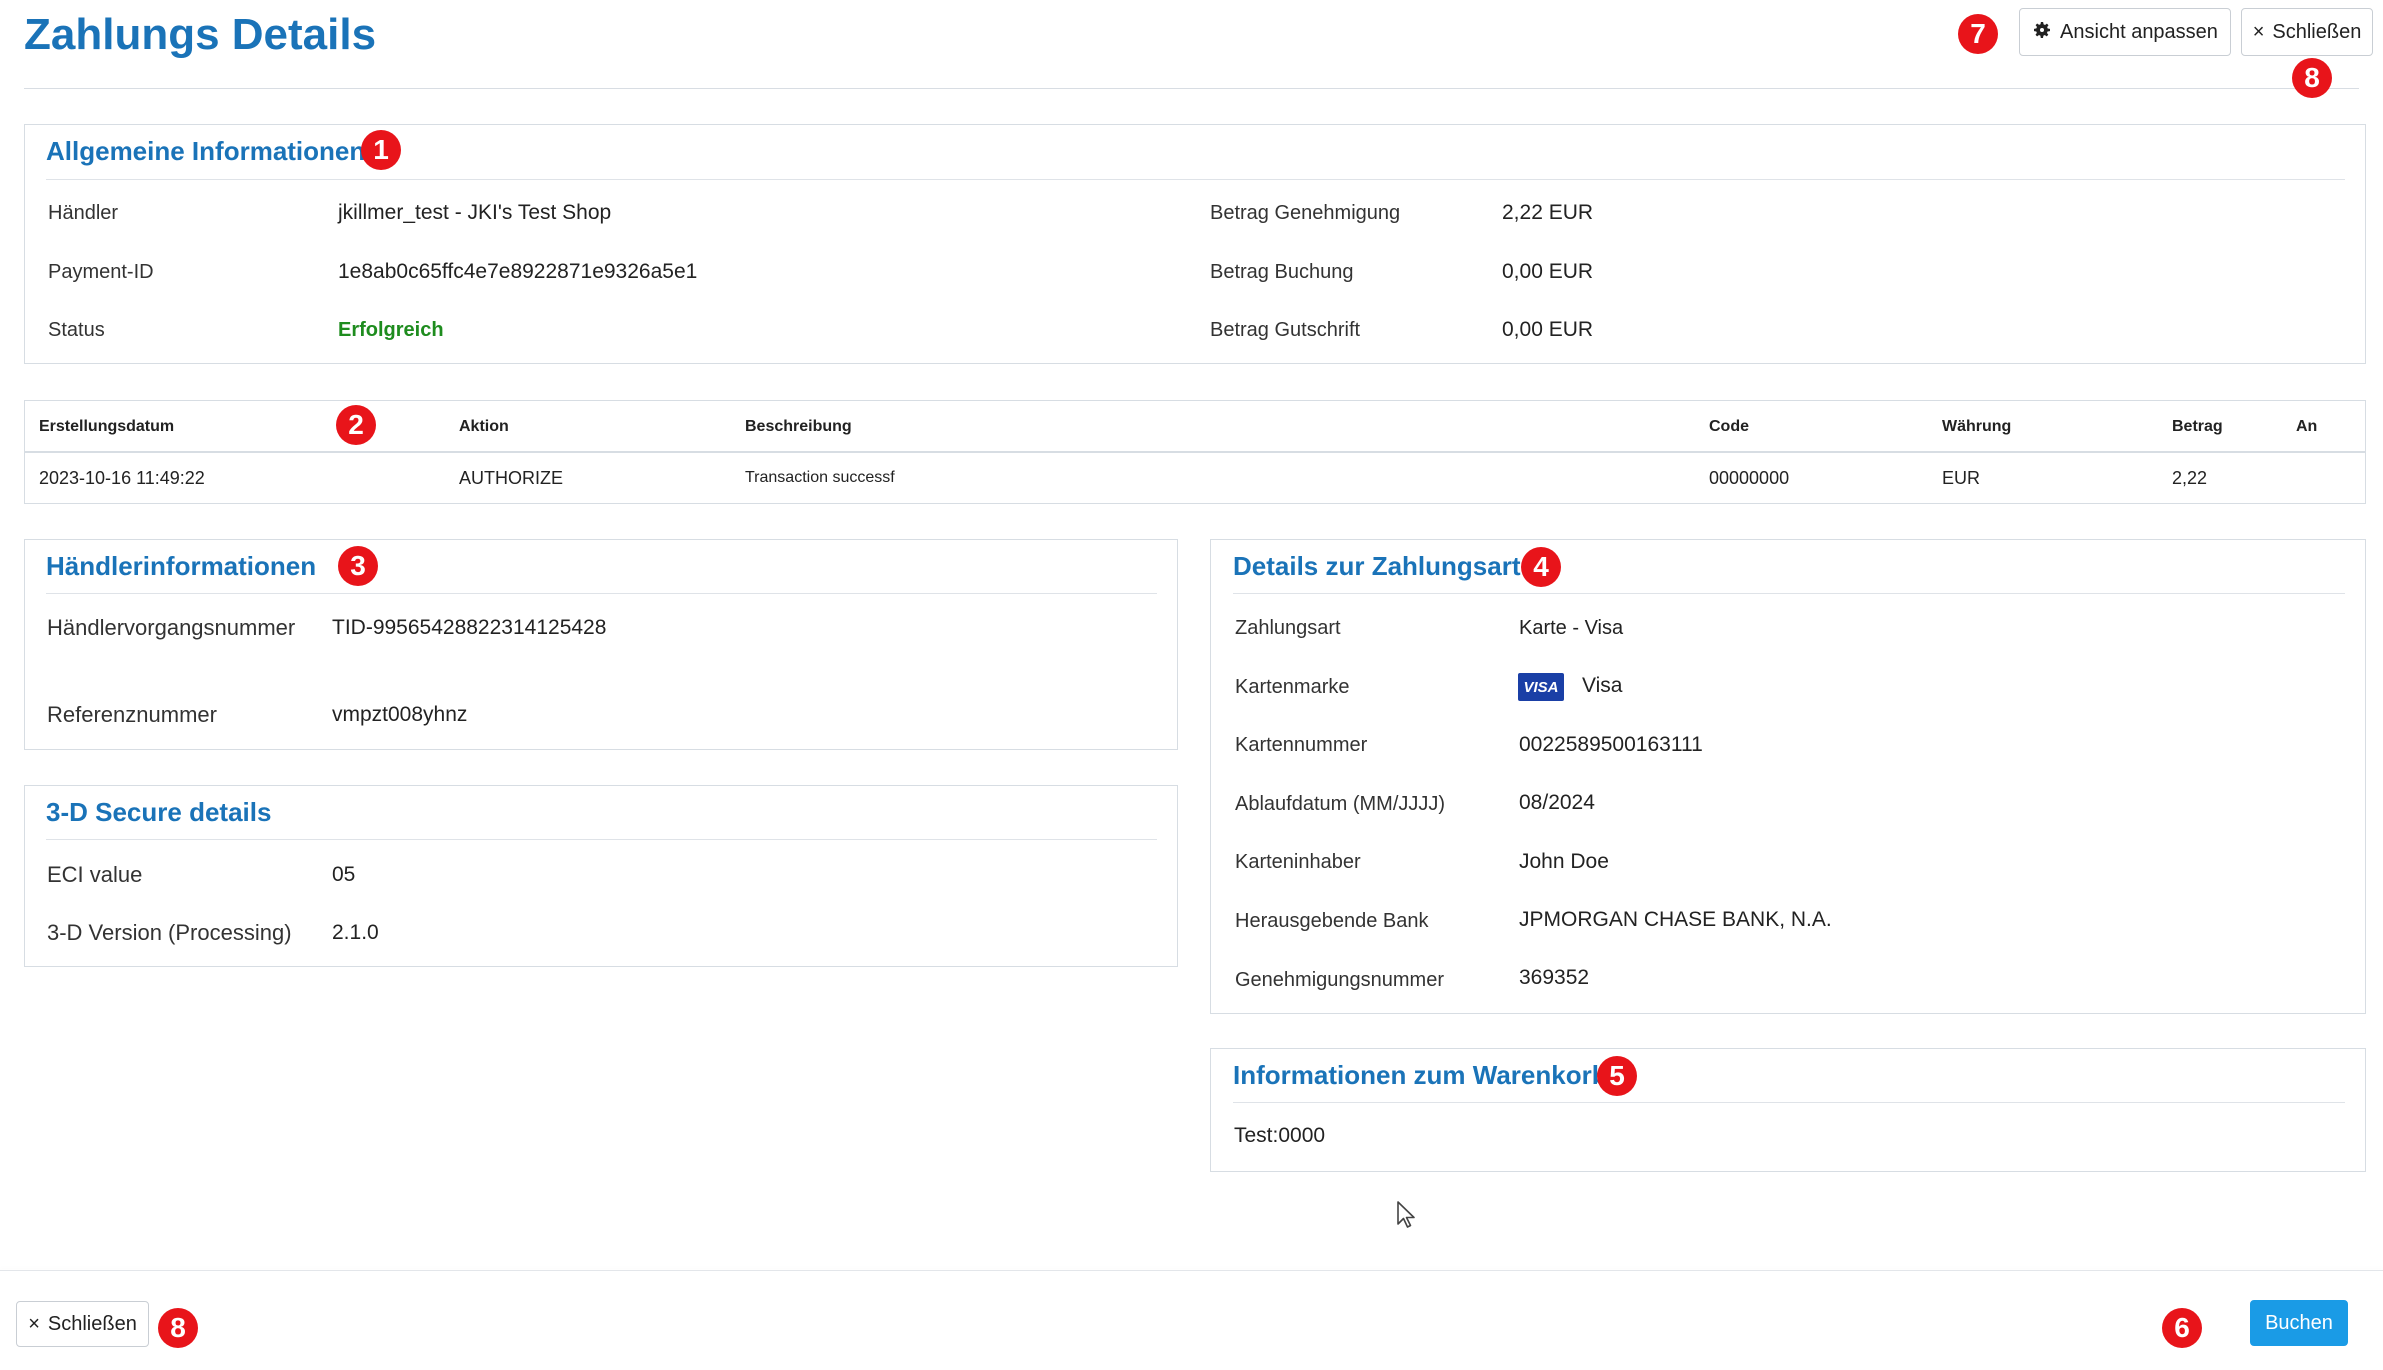  What do you see at coordinates (1332, 921) in the screenshot?
I see `issuing-bank-label: Herausgebende Bank` at bounding box center [1332, 921].